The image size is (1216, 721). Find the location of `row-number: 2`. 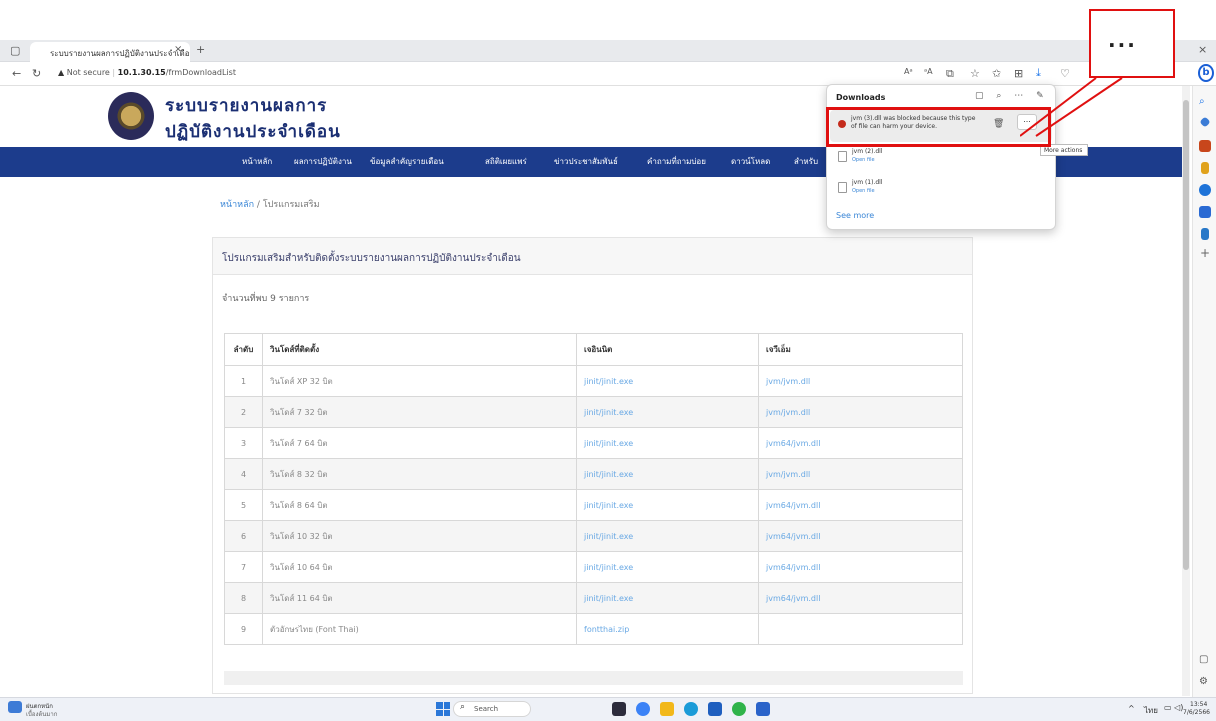

row-number: 2 is located at coordinates (243, 412).